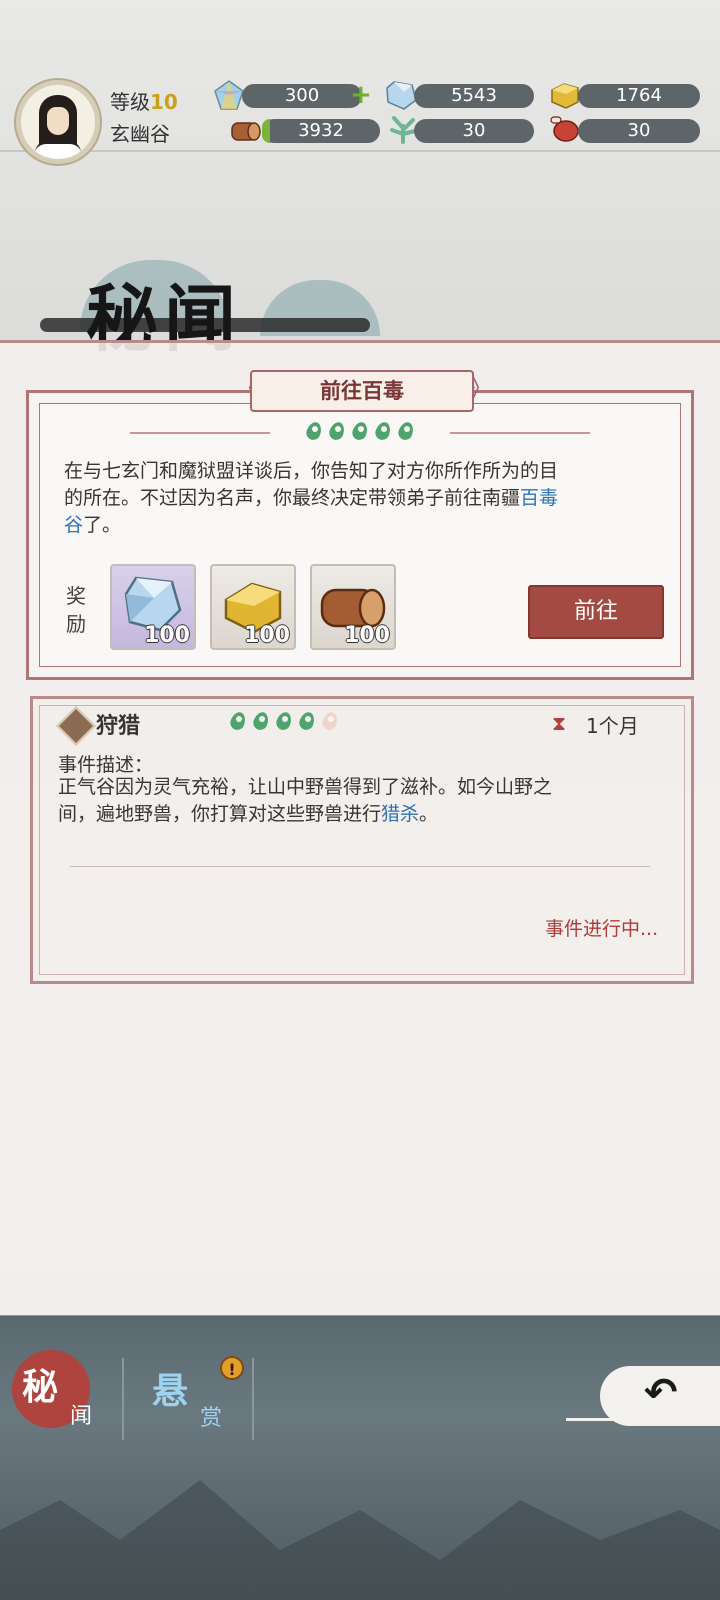 The width and height of the screenshot is (720, 1600). What do you see at coordinates (232, 1368) in the screenshot?
I see `bounty-alert-icon: !` at bounding box center [232, 1368].